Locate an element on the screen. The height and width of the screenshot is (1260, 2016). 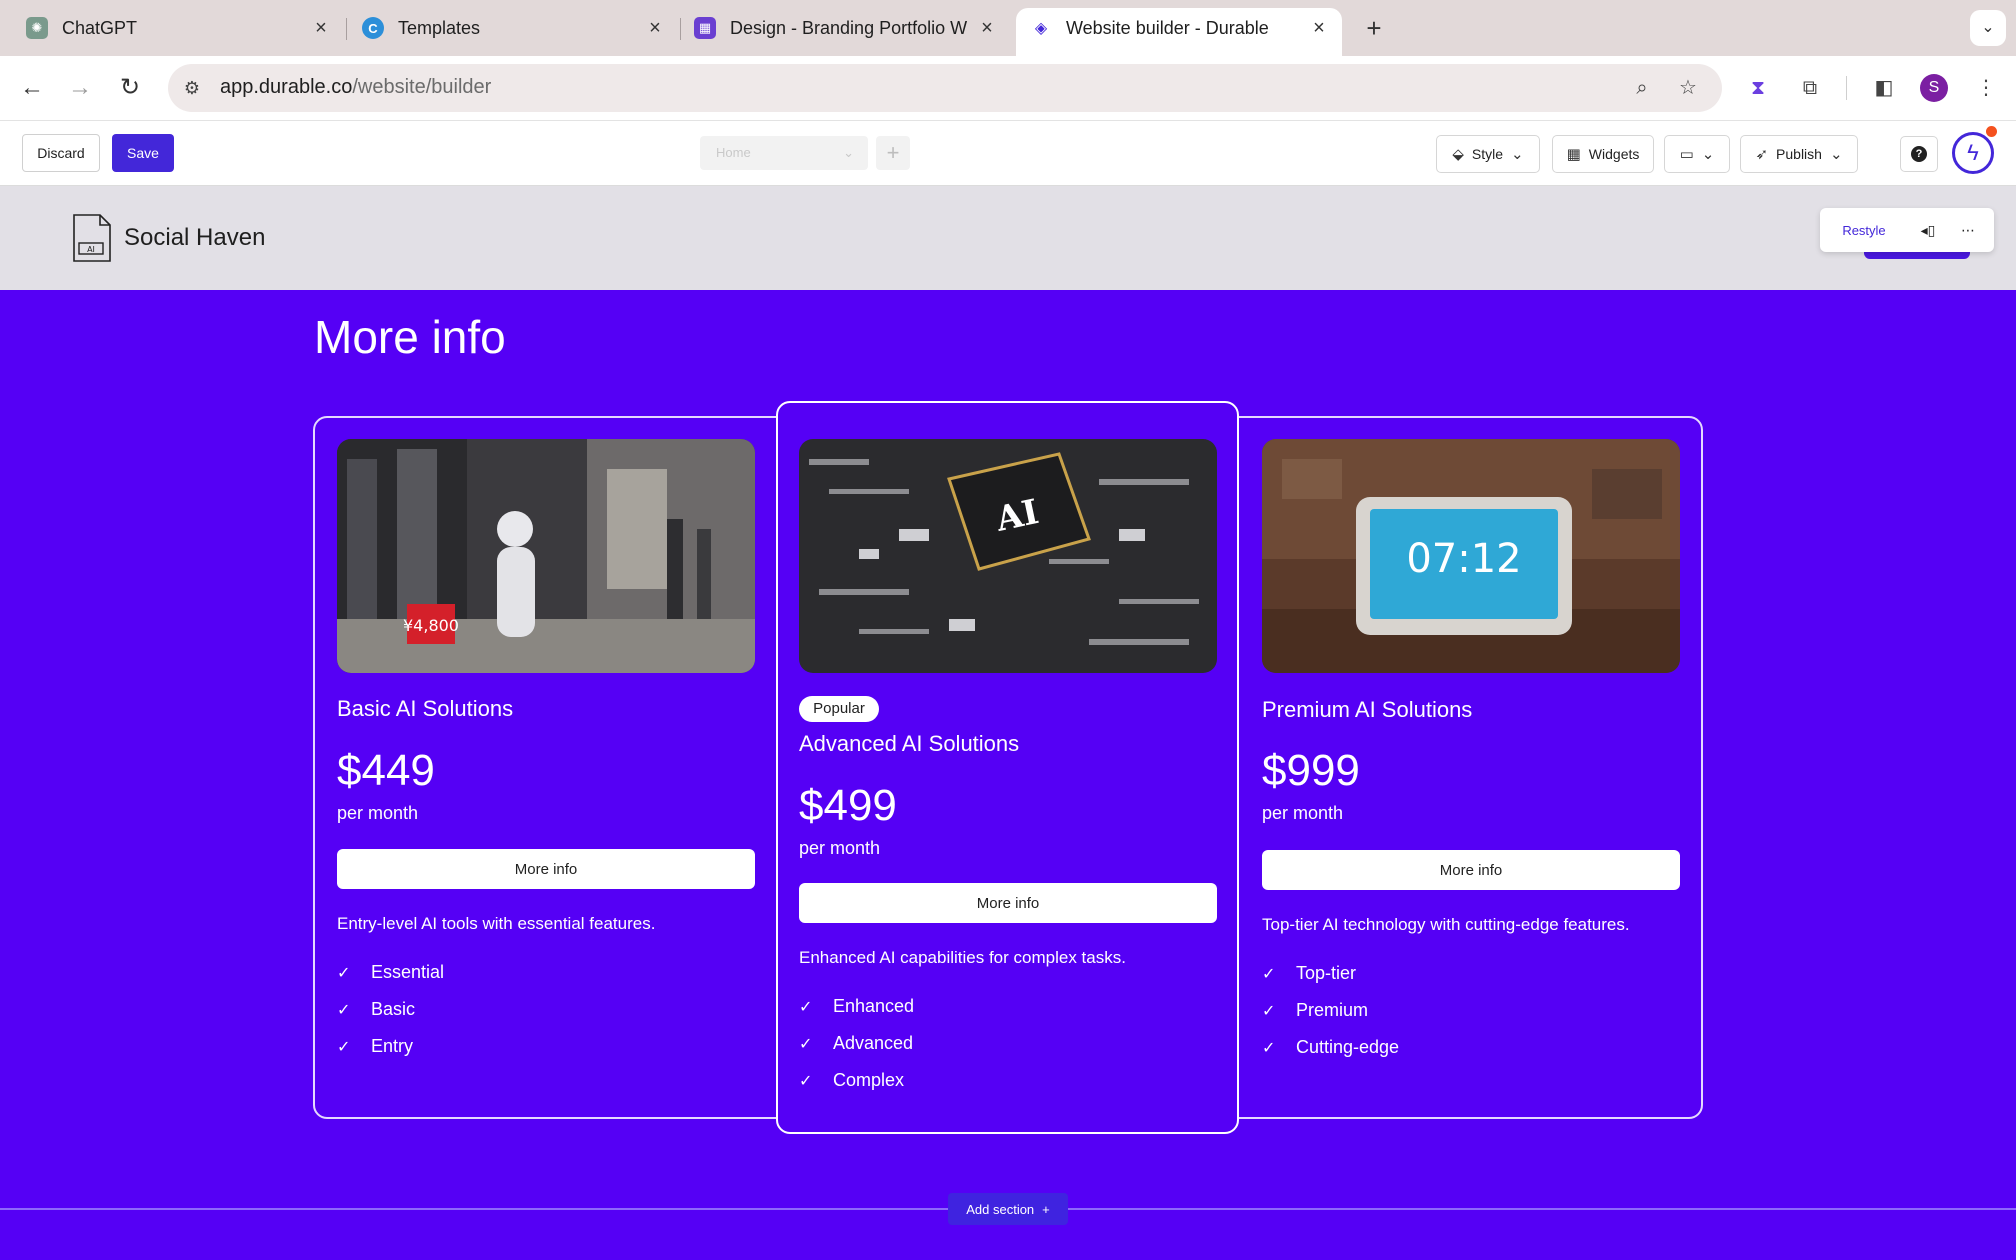
feature-item: ✓ Cutting-edge is located at coordinates (1330, 1047).